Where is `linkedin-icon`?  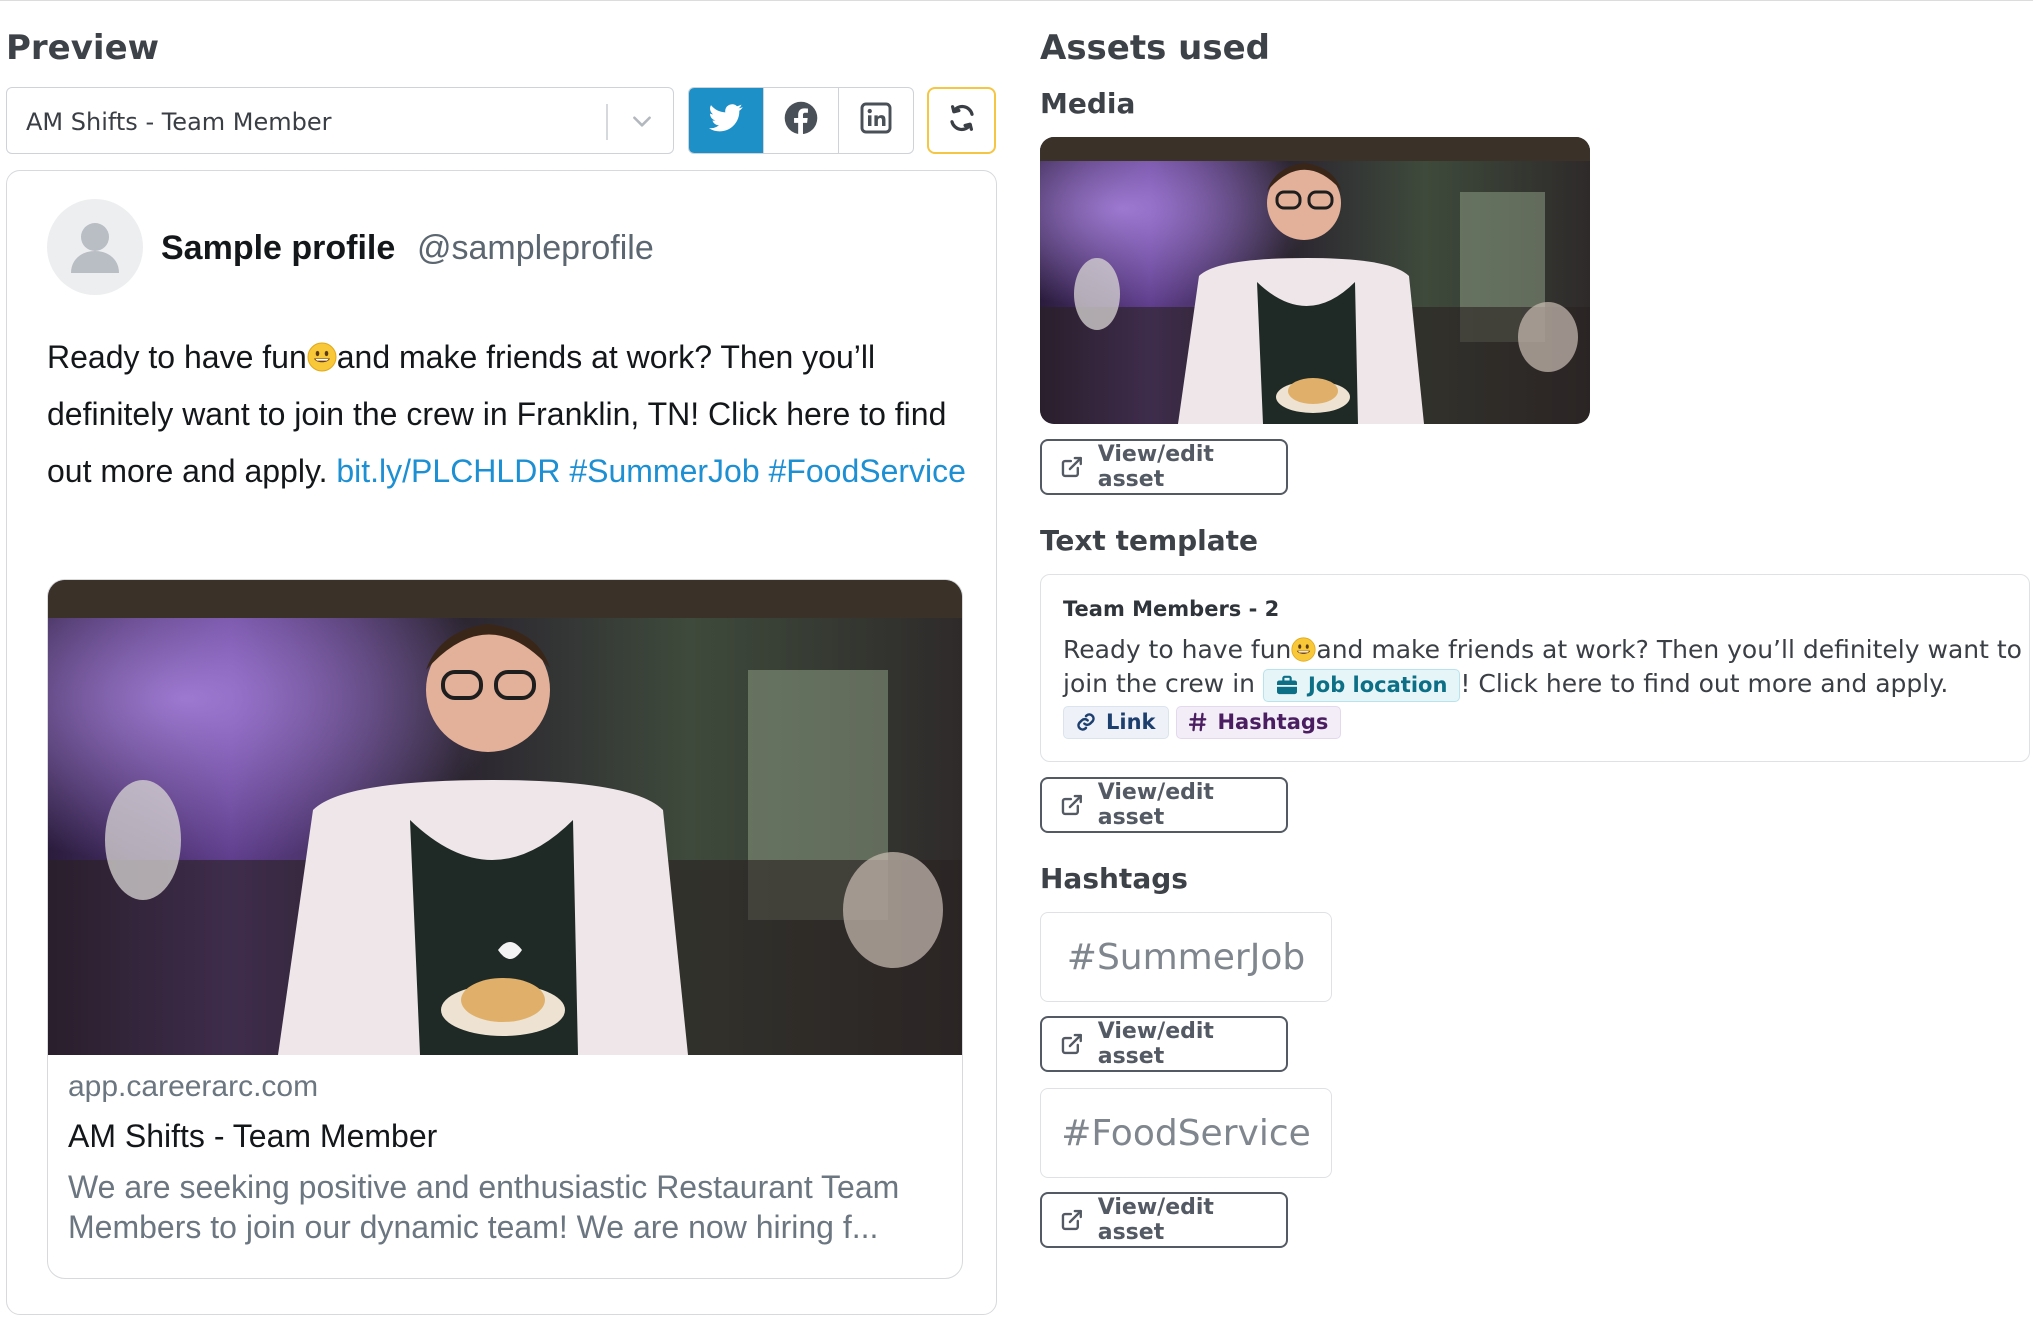 linkedin-icon is located at coordinates (876, 120).